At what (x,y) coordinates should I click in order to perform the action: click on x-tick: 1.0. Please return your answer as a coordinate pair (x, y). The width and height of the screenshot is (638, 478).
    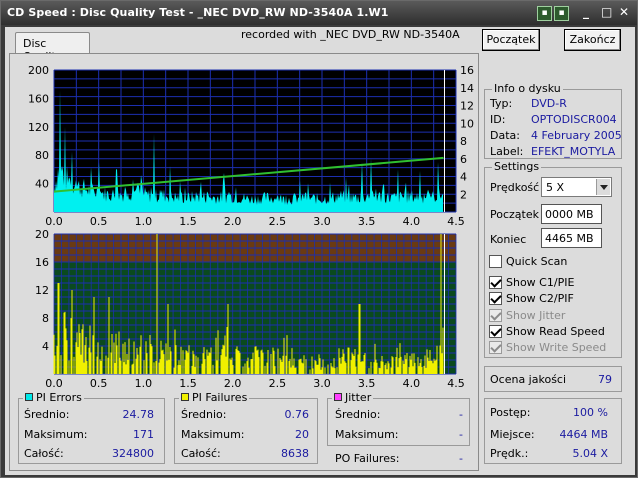
    Looking at the image, I should click on (144, 383).